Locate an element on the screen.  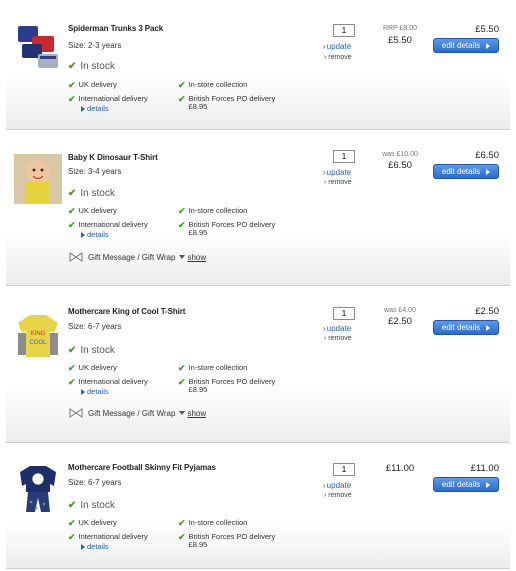
old-price: RRP £8.00 is located at coordinates (400, 28).